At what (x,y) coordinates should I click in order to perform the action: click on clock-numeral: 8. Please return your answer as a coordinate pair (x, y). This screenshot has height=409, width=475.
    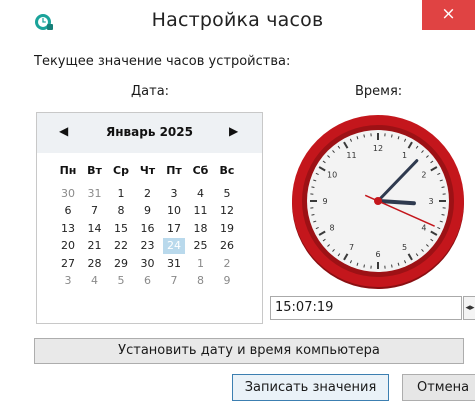
    Looking at the image, I should click on (332, 228).